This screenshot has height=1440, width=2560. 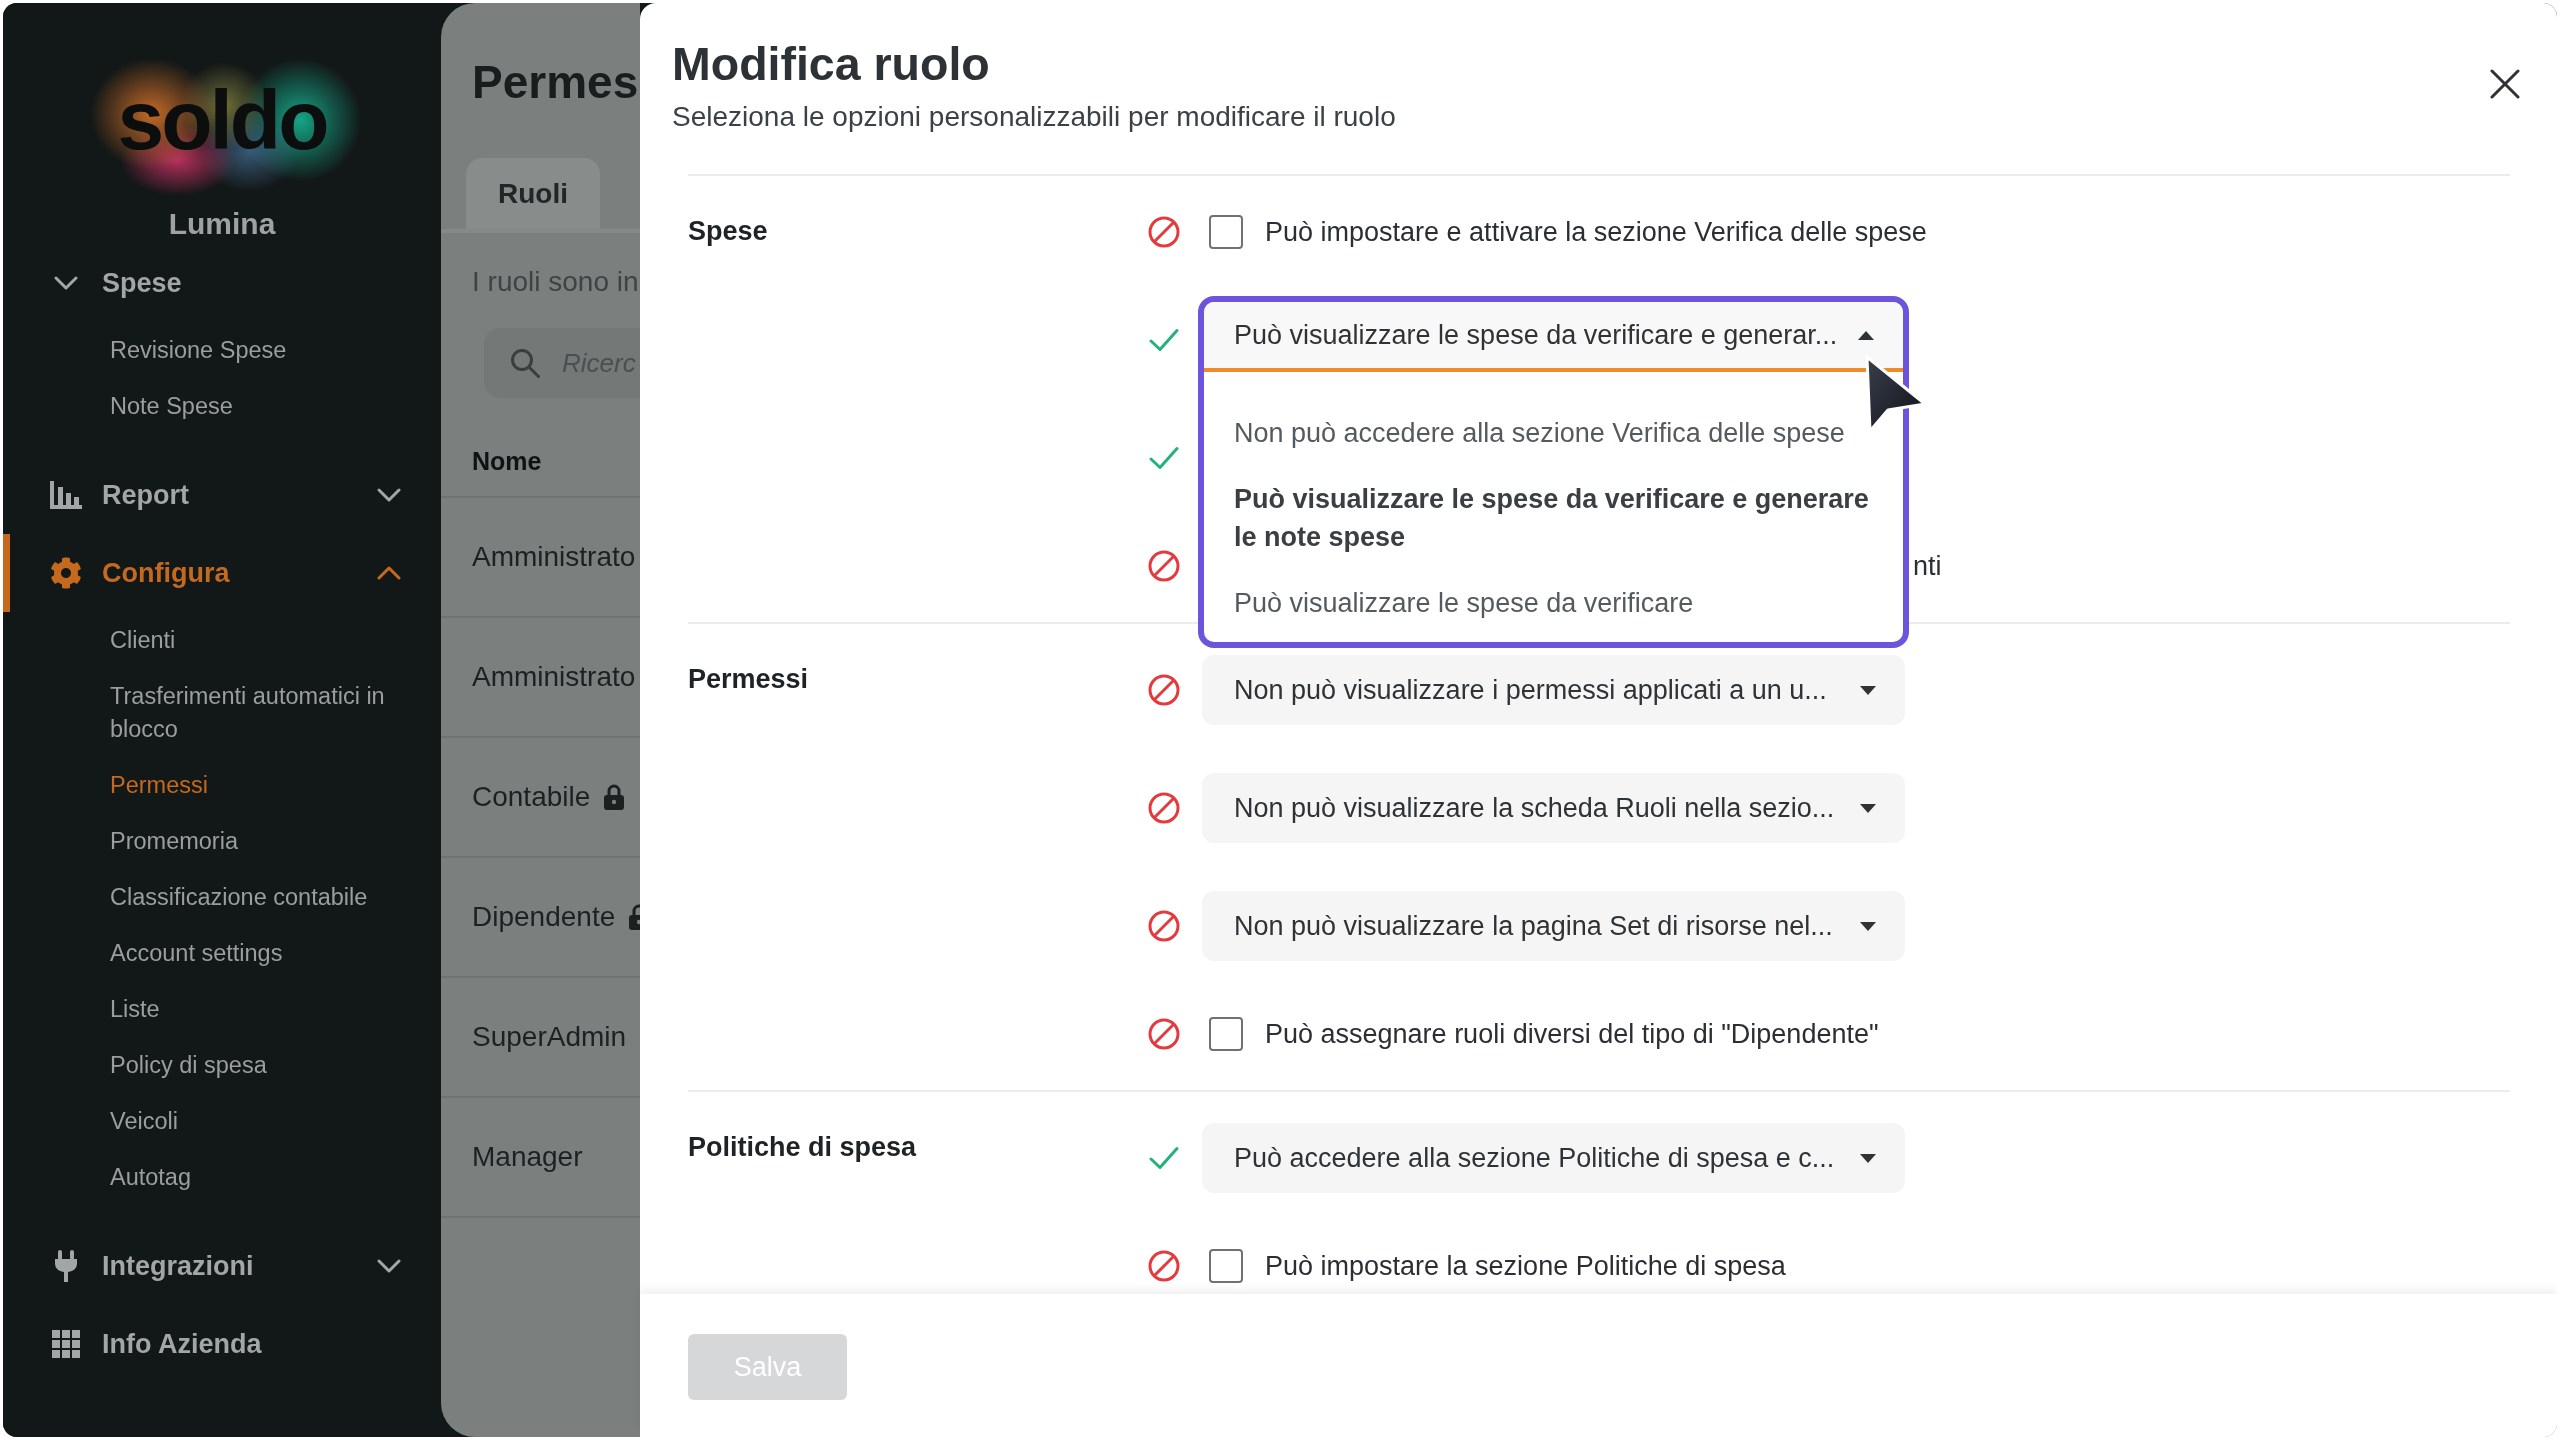 What do you see at coordinates (239, 897) in the screenshot?
I see `sidebar-item: Classificazione contabile` at bounding box center [239, 897].